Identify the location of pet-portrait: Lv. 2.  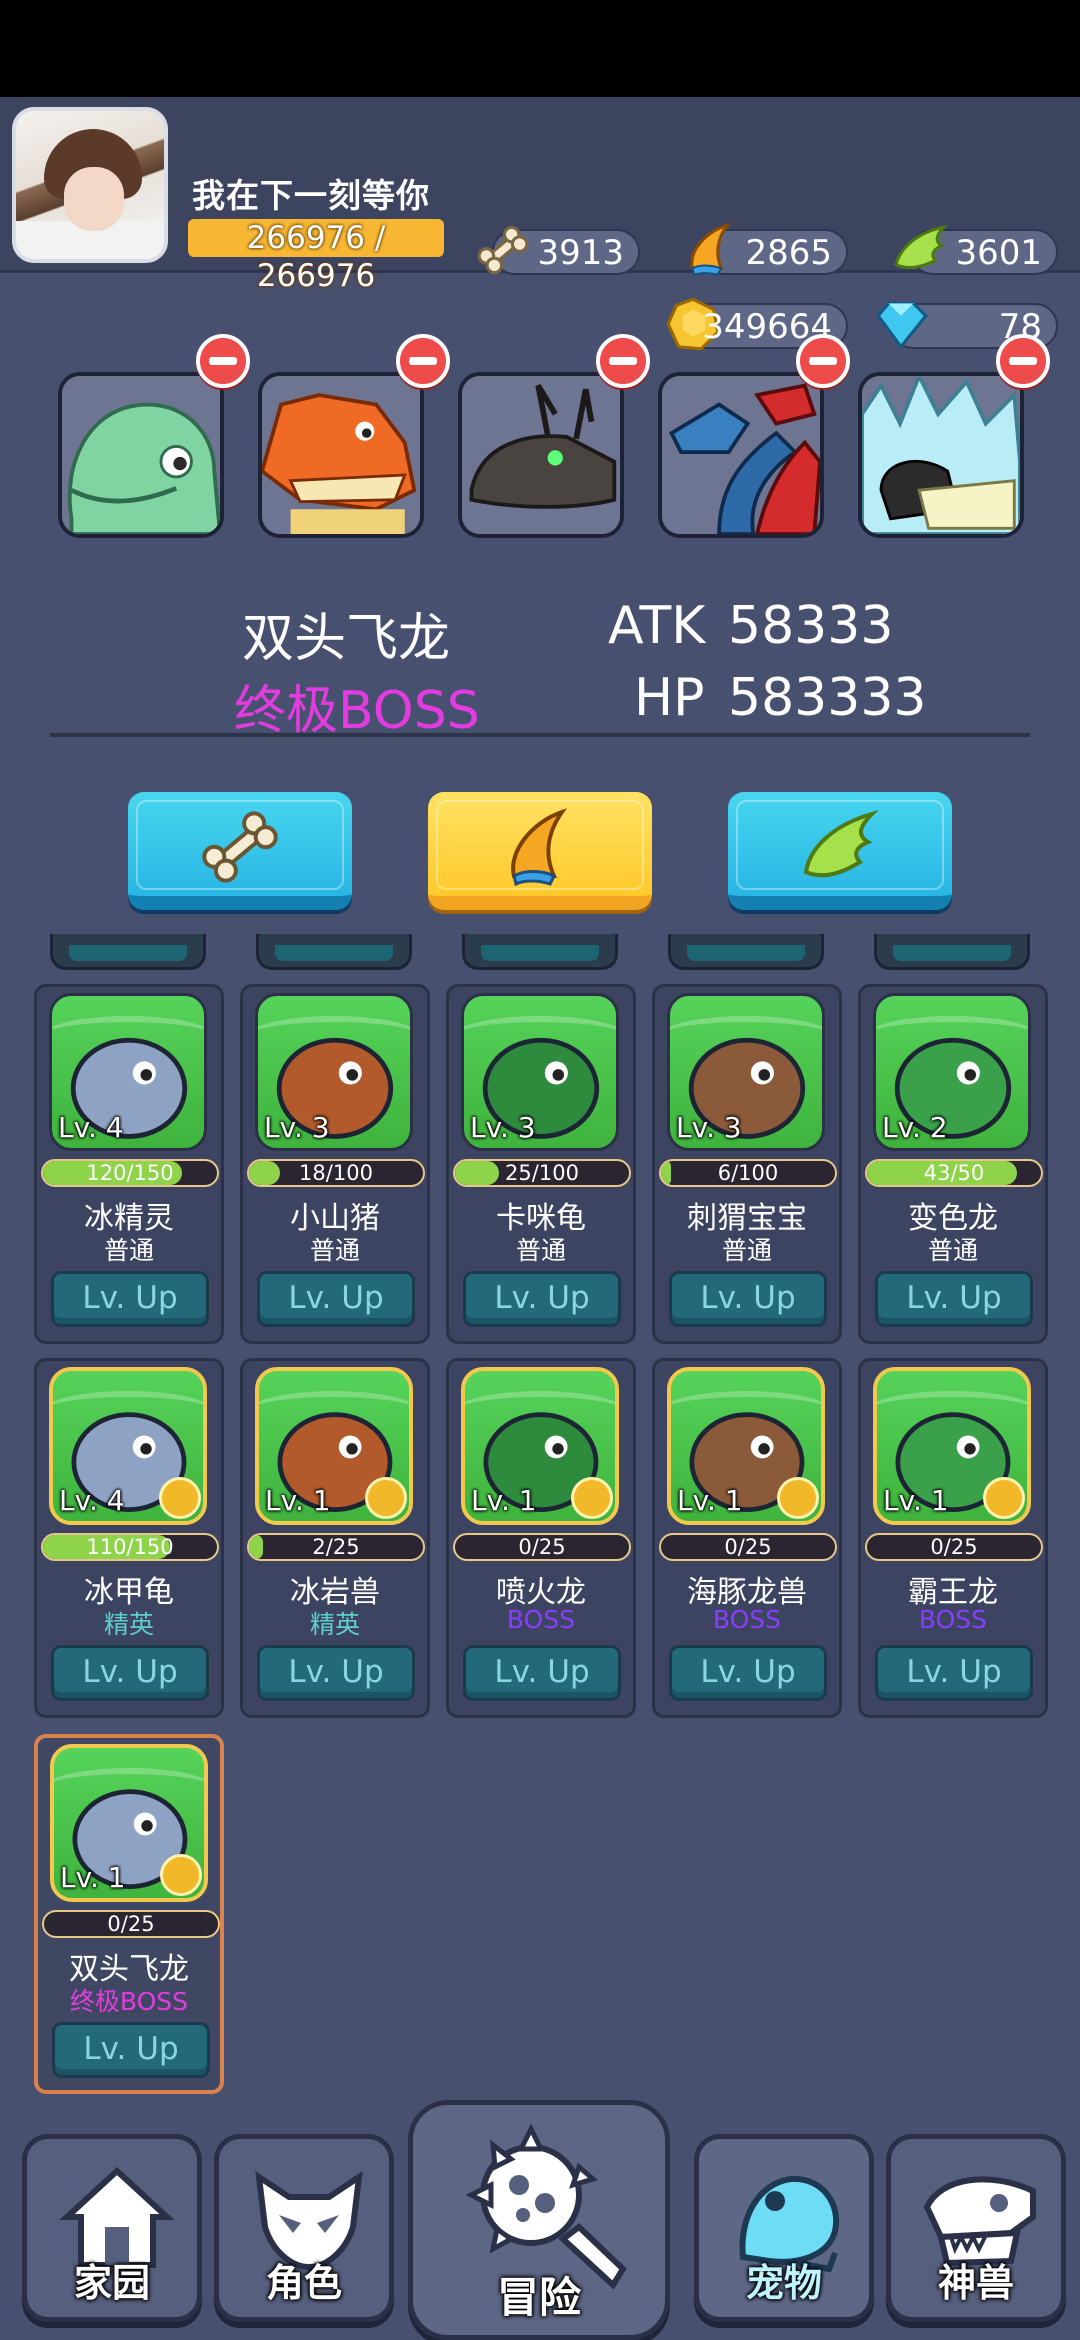
(952, 1072).